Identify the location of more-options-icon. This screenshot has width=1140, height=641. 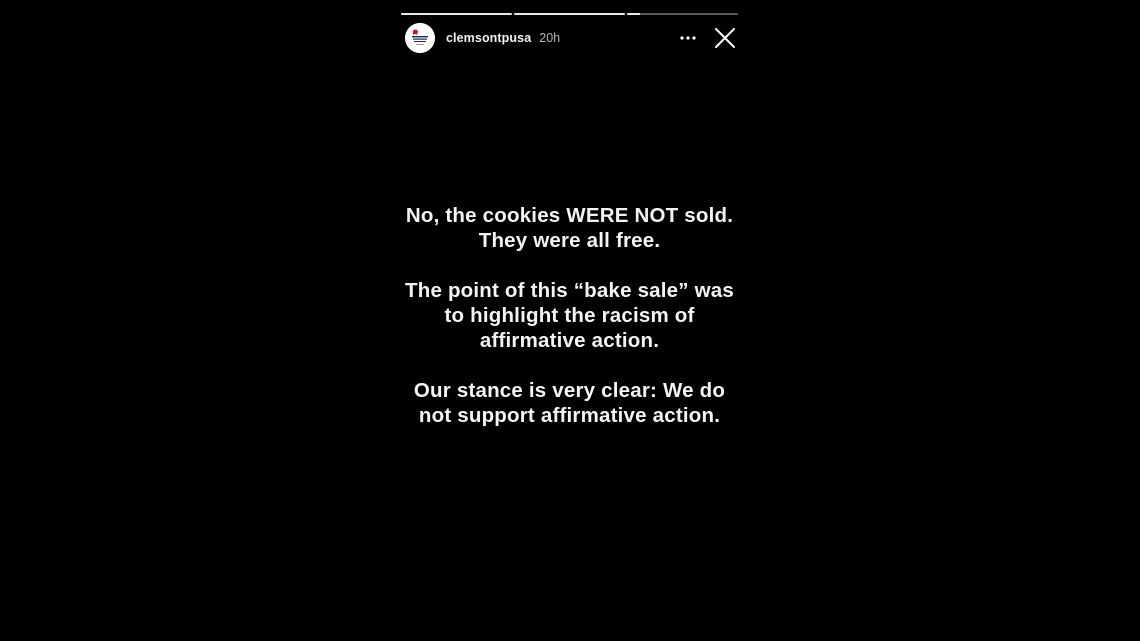
(688, 37).